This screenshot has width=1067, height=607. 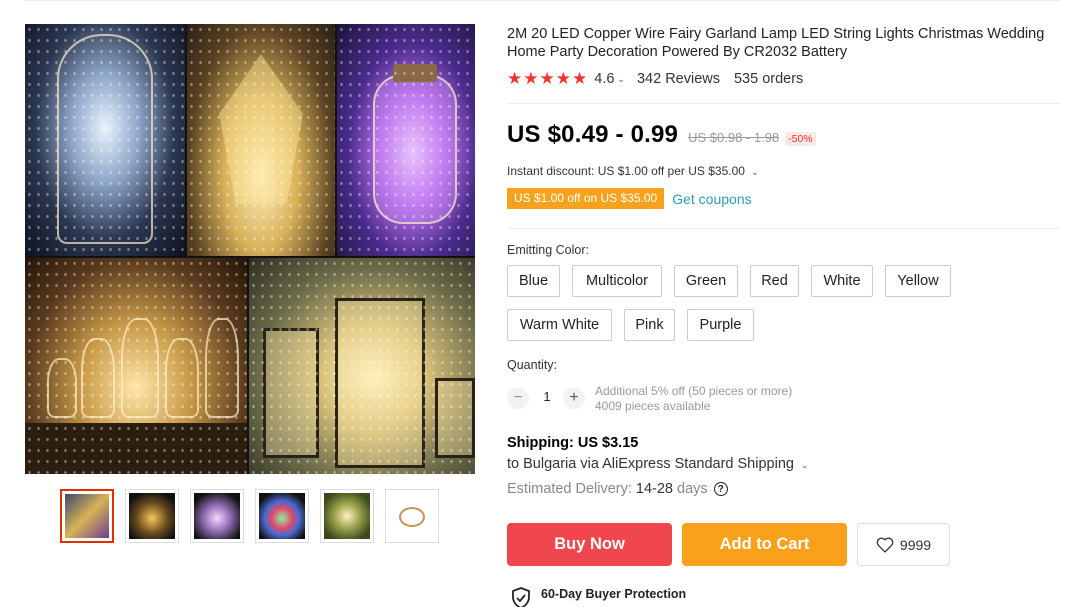 What do you see at coordinates (720, 489) in the screenshot?
I see `help-icon: ?` at bounding box center [720, 489].